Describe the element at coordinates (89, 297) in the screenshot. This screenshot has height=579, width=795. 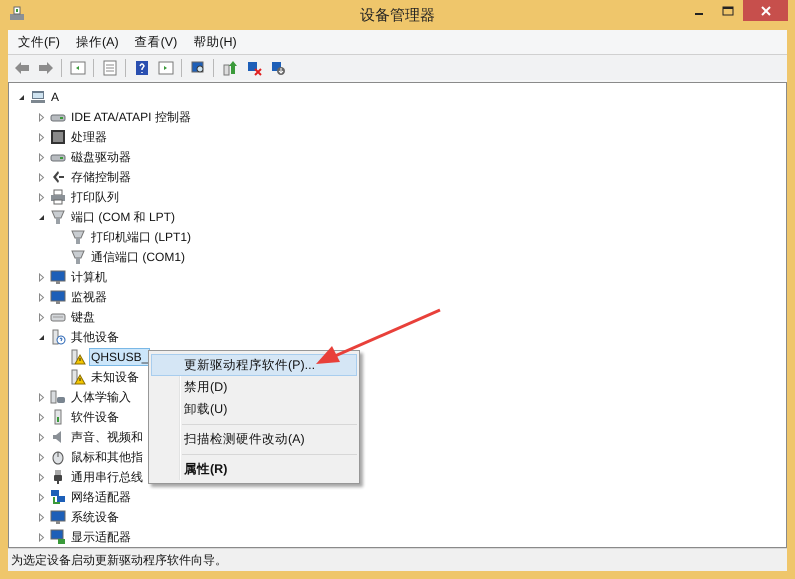
I see `tree-item: 监视器` at that location.